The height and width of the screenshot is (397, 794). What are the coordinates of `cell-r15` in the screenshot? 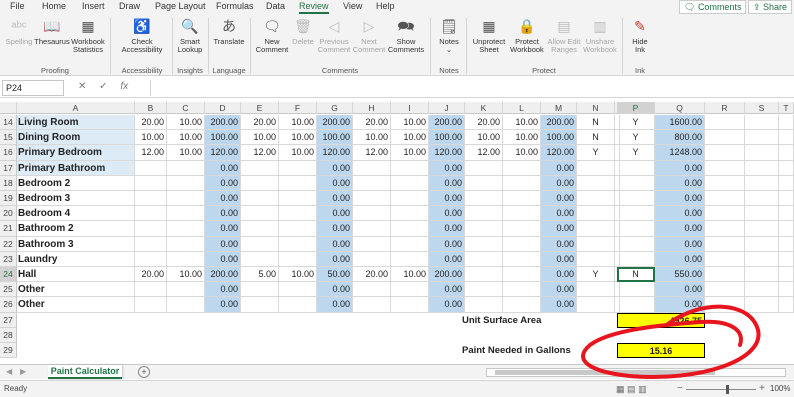 It's located at (725, 138).